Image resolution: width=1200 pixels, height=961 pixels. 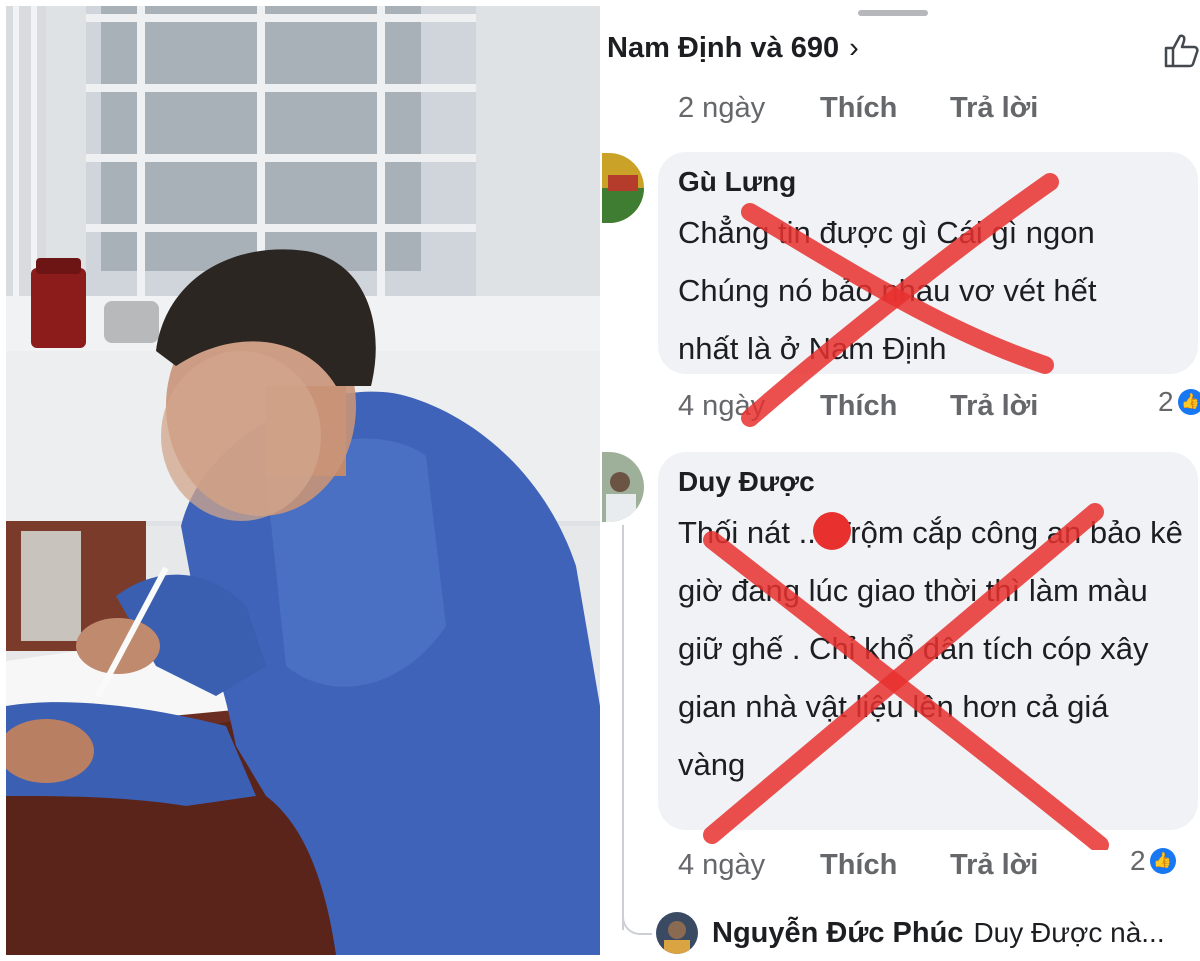 I want to click on thumbs-up-outline-icon, so click(x=1180, y=50).